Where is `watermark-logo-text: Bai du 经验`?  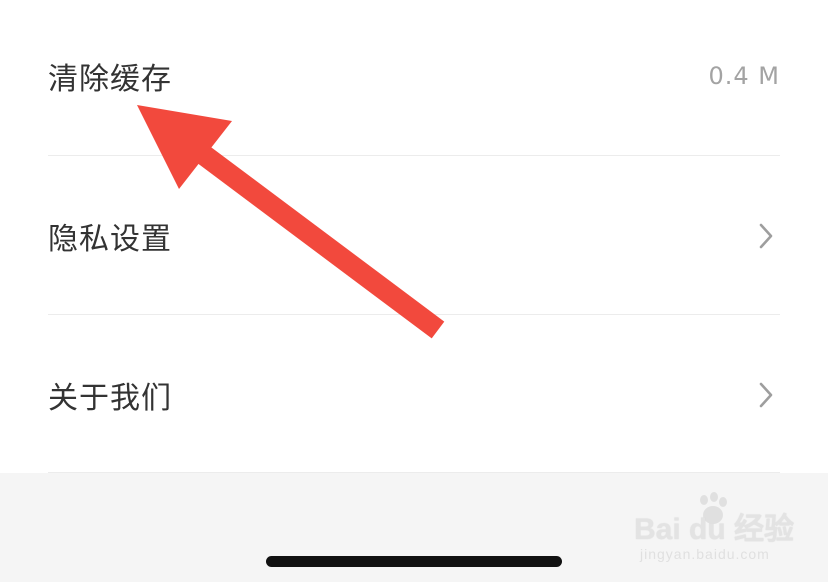
watermark-logo-text: Bai du 经验 is located at coordinates (714, 529).